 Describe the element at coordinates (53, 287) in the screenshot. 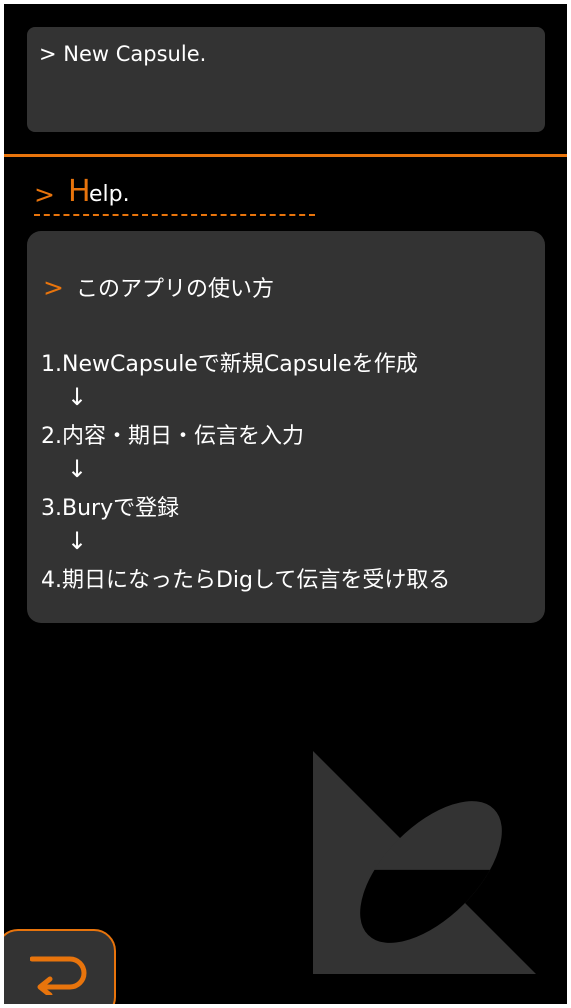

I see `help-card-title-prompt: >` at that location.